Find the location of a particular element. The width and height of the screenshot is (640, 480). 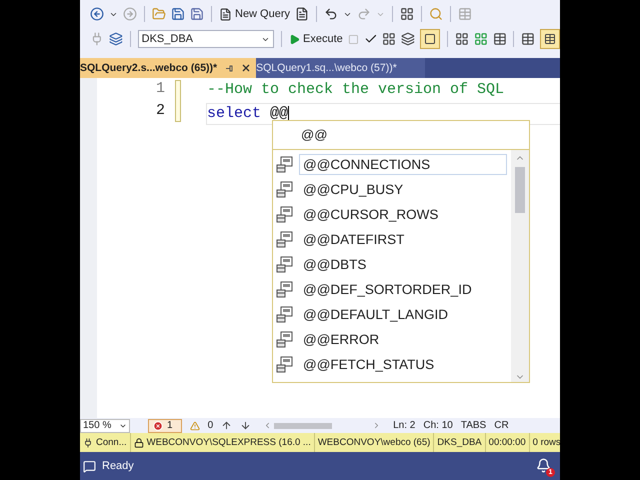

results-toggle-button is located at coordinates (430, 39).